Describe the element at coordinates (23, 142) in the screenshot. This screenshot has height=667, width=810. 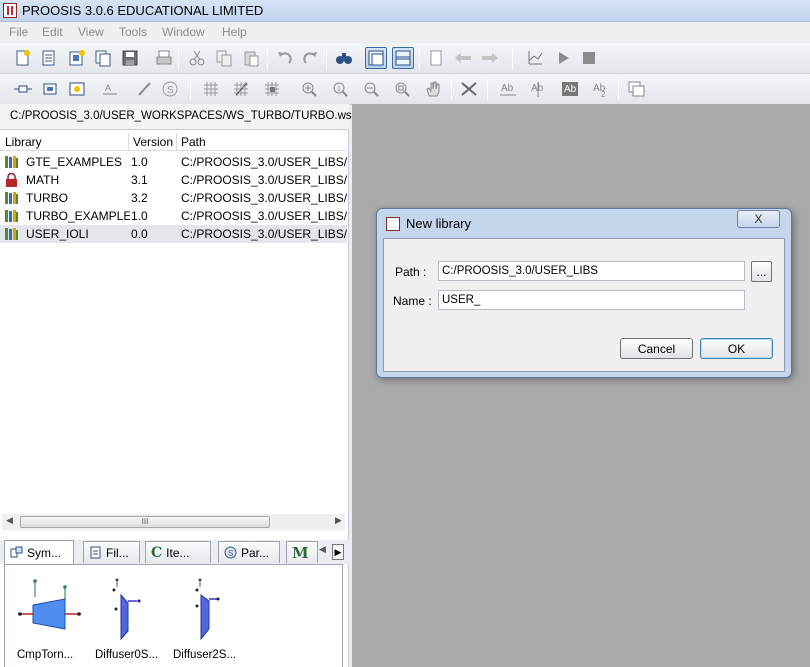
I see `column-library: Library` at that location.